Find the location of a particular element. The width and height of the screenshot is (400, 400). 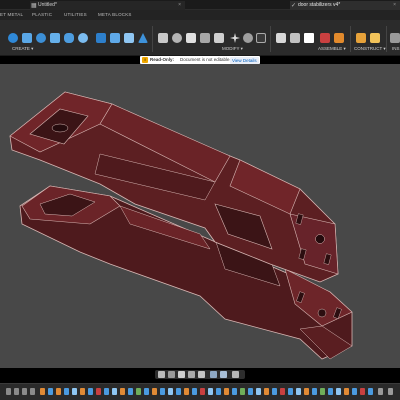

timeline-marker-icon is located at coordinates (380, 391).